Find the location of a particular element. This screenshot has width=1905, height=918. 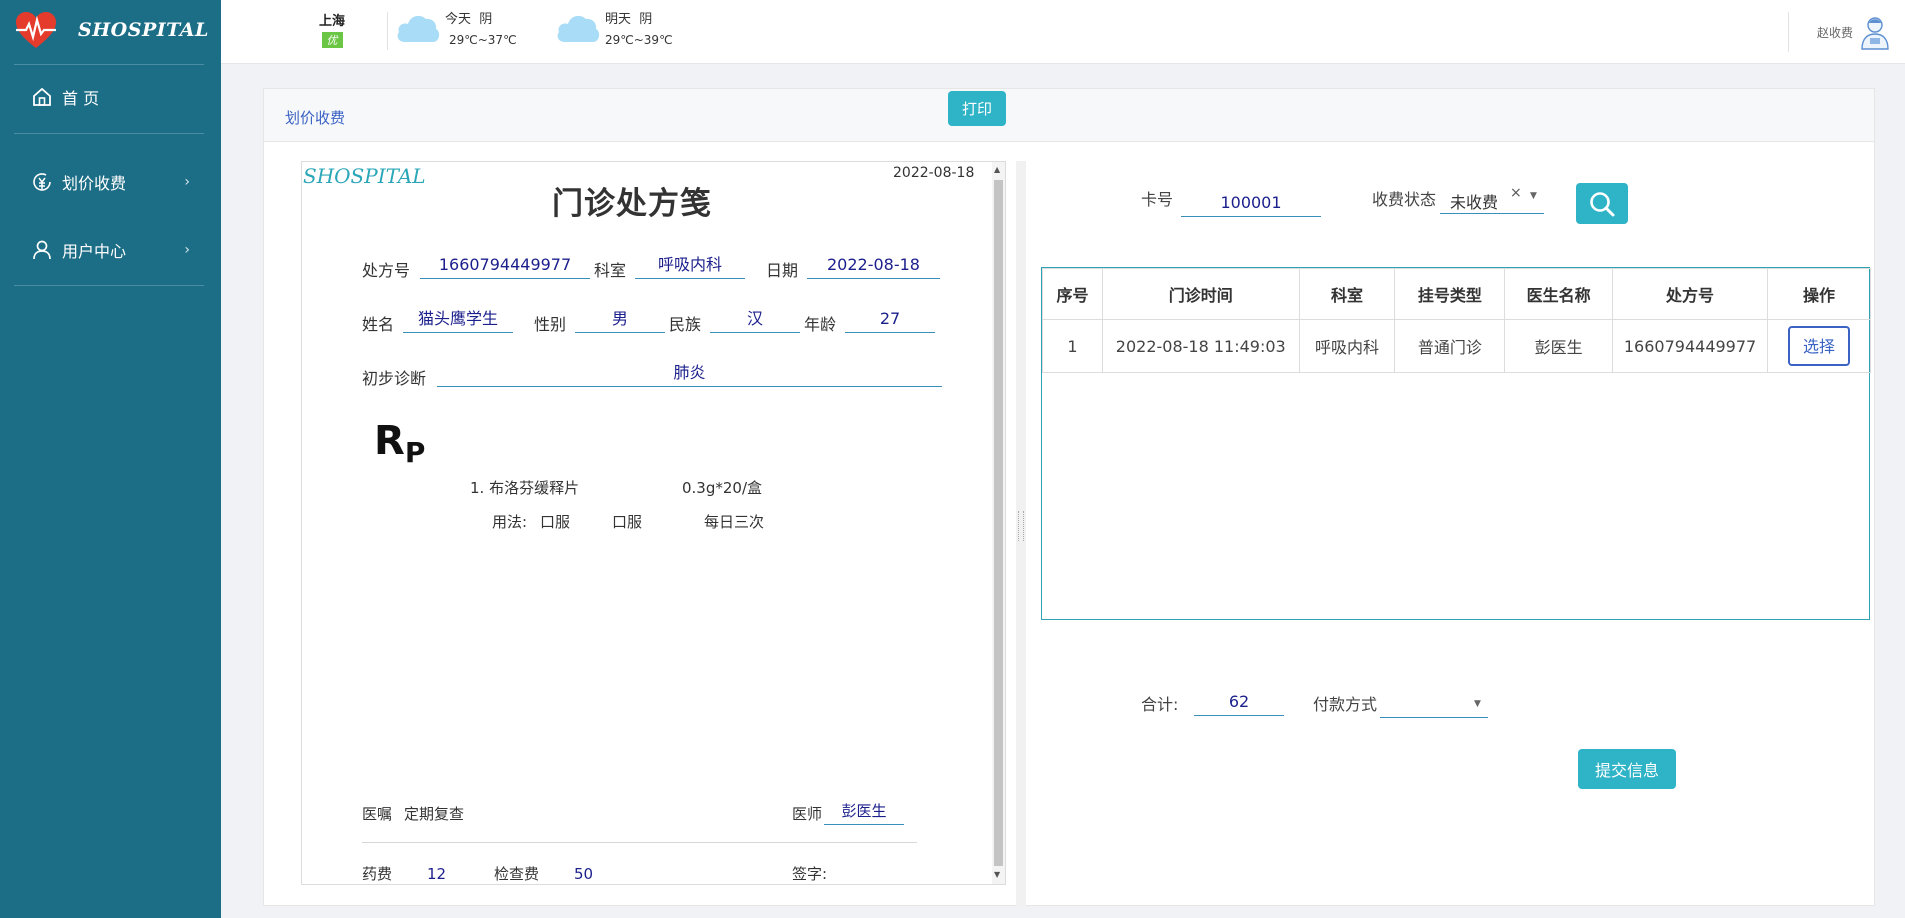

usage-route: 口服 is located at coordinates (555, 522).